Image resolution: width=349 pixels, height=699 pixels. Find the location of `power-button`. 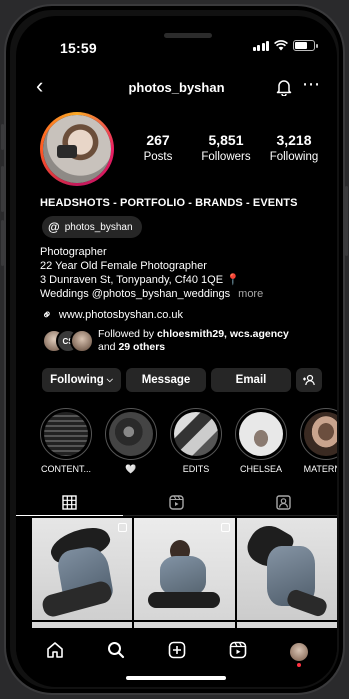

power-button is located at coordinates (346, 221).